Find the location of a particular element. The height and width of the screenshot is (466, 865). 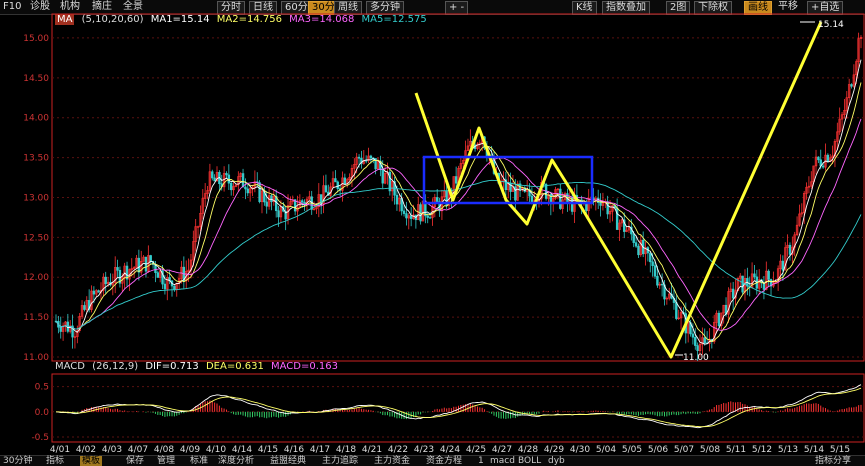

date-tick-label: 4/22 is located at coordinates (398, 450).